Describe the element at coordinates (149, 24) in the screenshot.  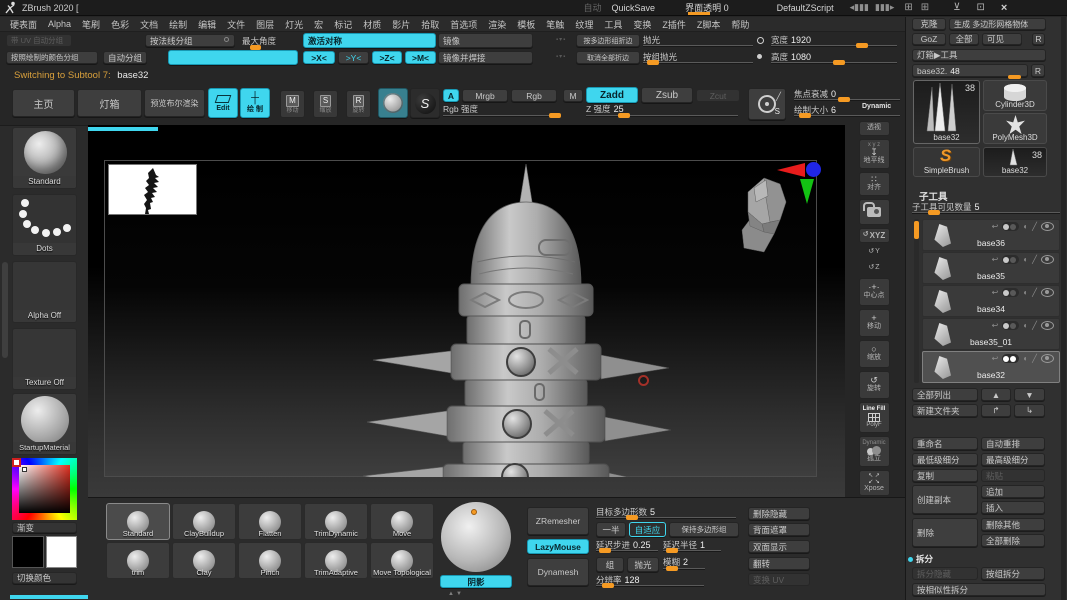
I see `menu-item: 文档` at that location.